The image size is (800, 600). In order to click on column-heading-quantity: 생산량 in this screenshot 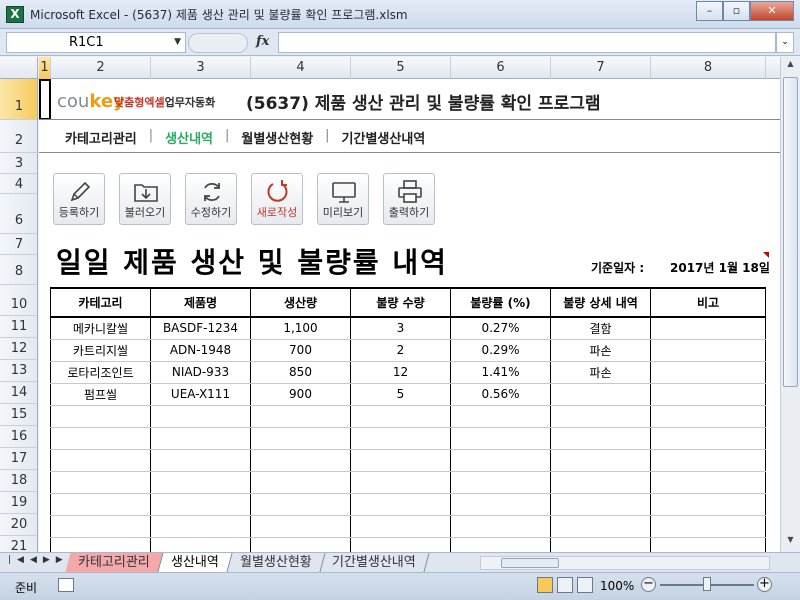, I will do `click(300, 302)`.